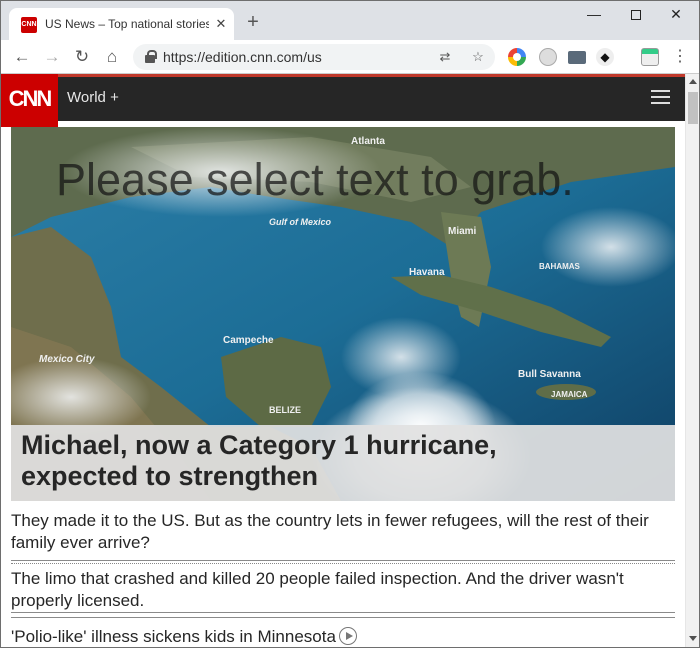  What do you see at coordinates (315, 179) in the screenshot?
I see `text-grab-overlay-message: Please select text to grab.` at bounding box center [315, 179].